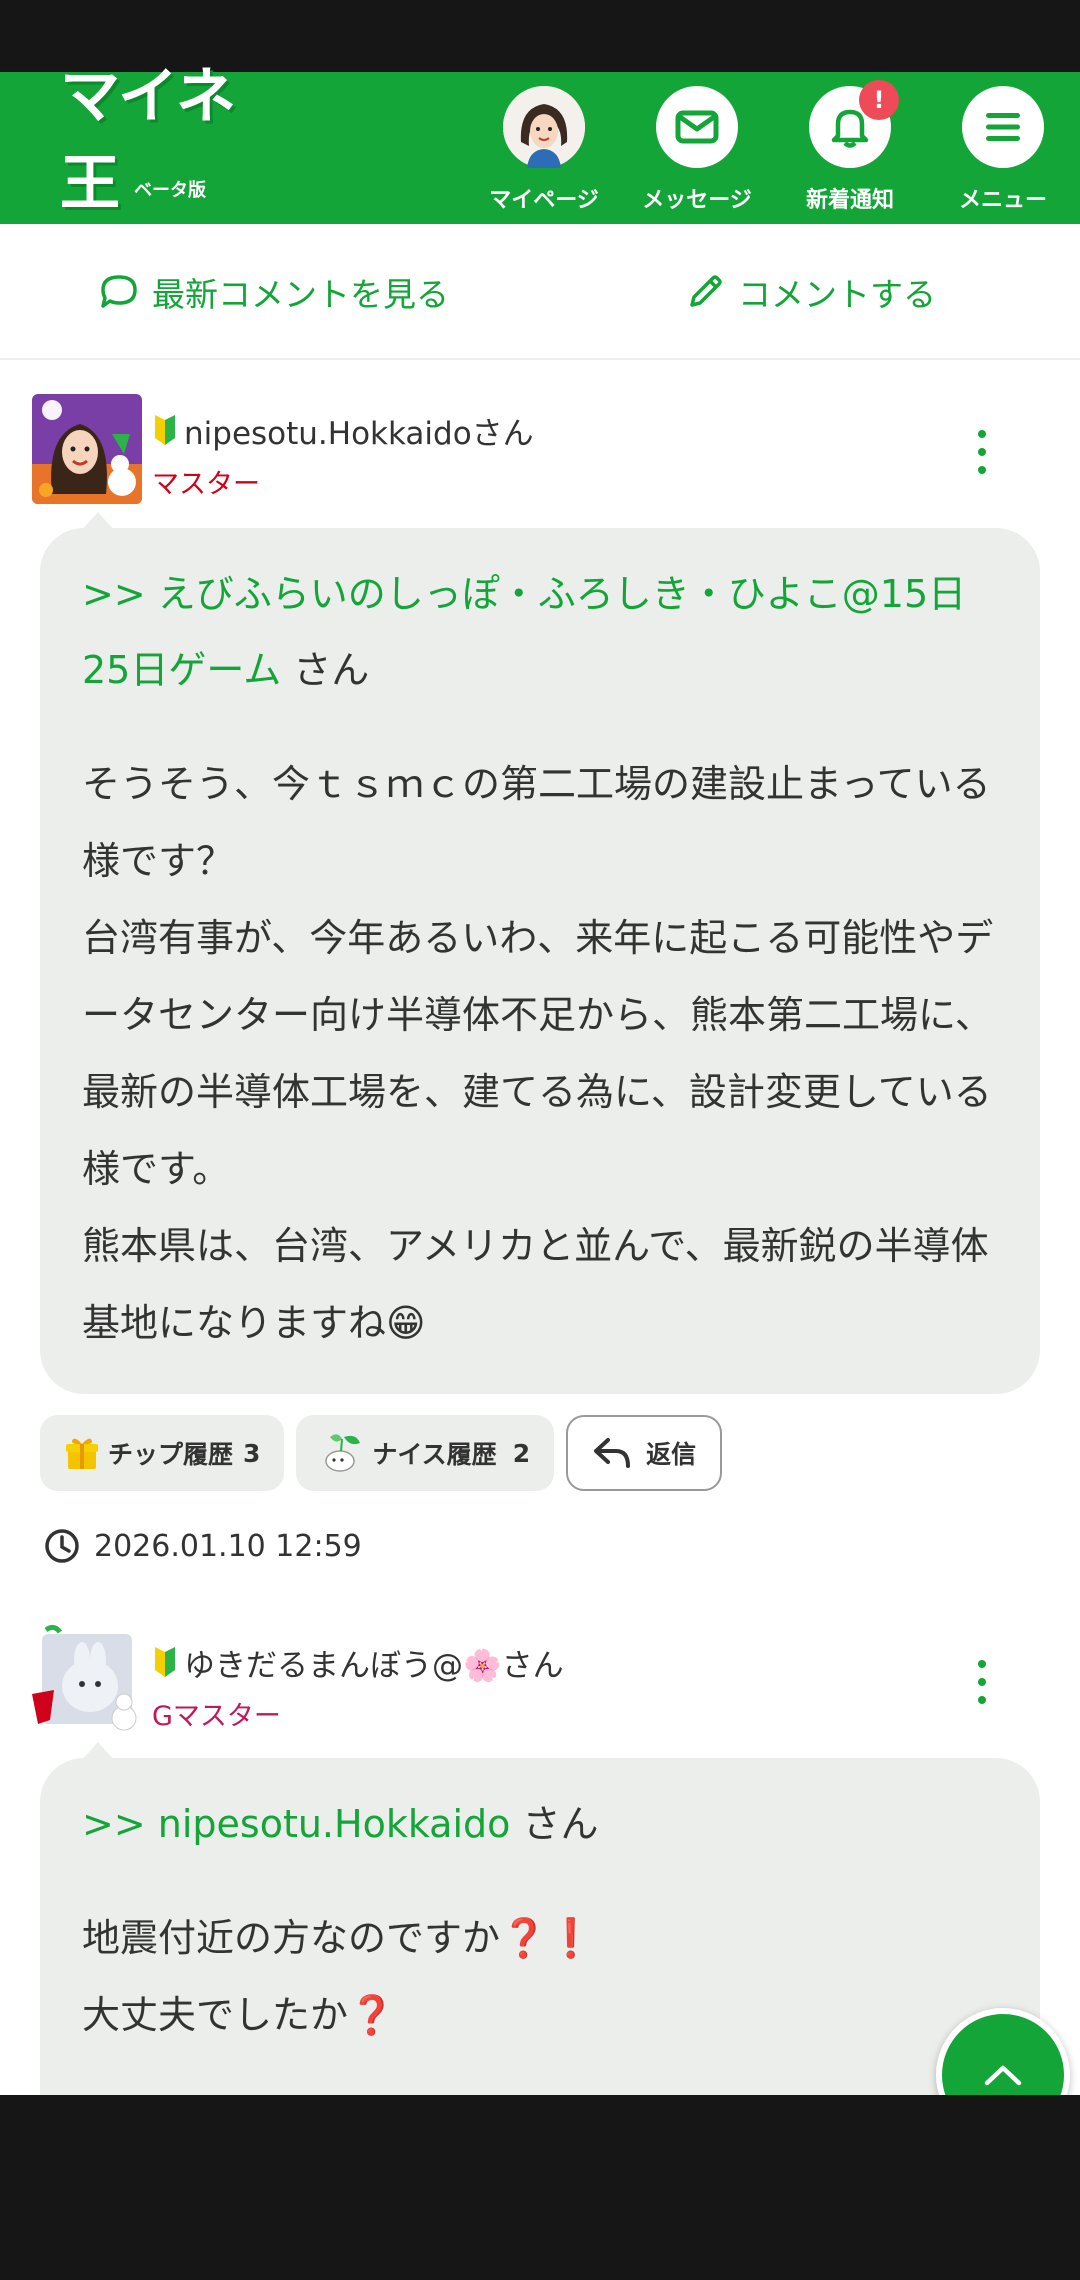 Image resolution: width=1080 pixels, height=2280 pixels. Describe the element at coordinates (359, 433) in the screenshot. I see `post-username: nipesotu.Hokkaidoさん` at that location.